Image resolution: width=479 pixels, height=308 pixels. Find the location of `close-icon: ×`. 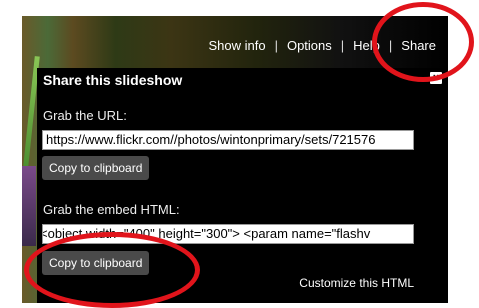

close-icon: × is located at coordinates (436, 78).